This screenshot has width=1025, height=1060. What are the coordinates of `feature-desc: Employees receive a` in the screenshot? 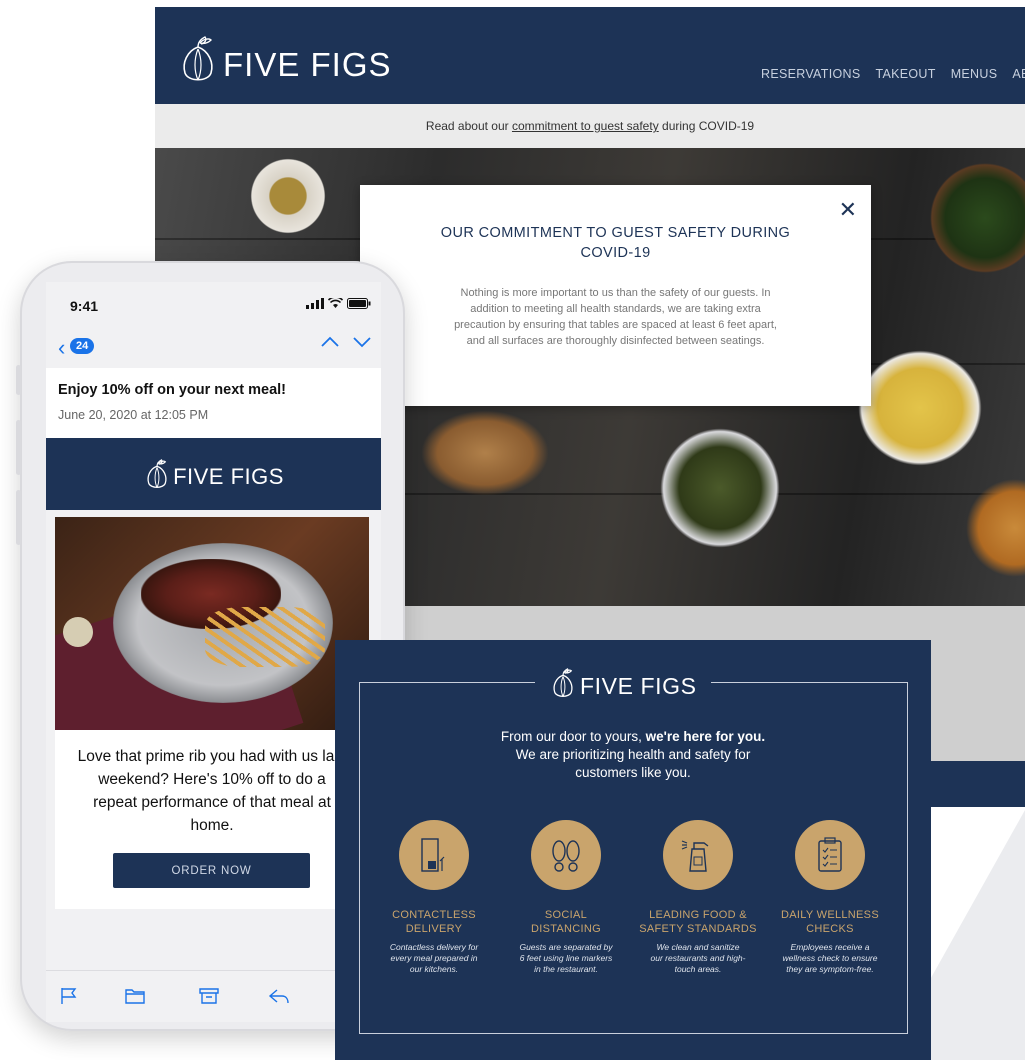 It's located at (830, 947).